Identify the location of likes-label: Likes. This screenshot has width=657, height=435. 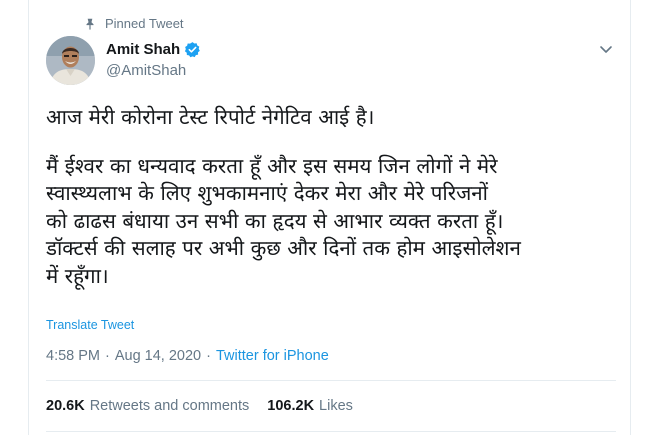
(336, 406).